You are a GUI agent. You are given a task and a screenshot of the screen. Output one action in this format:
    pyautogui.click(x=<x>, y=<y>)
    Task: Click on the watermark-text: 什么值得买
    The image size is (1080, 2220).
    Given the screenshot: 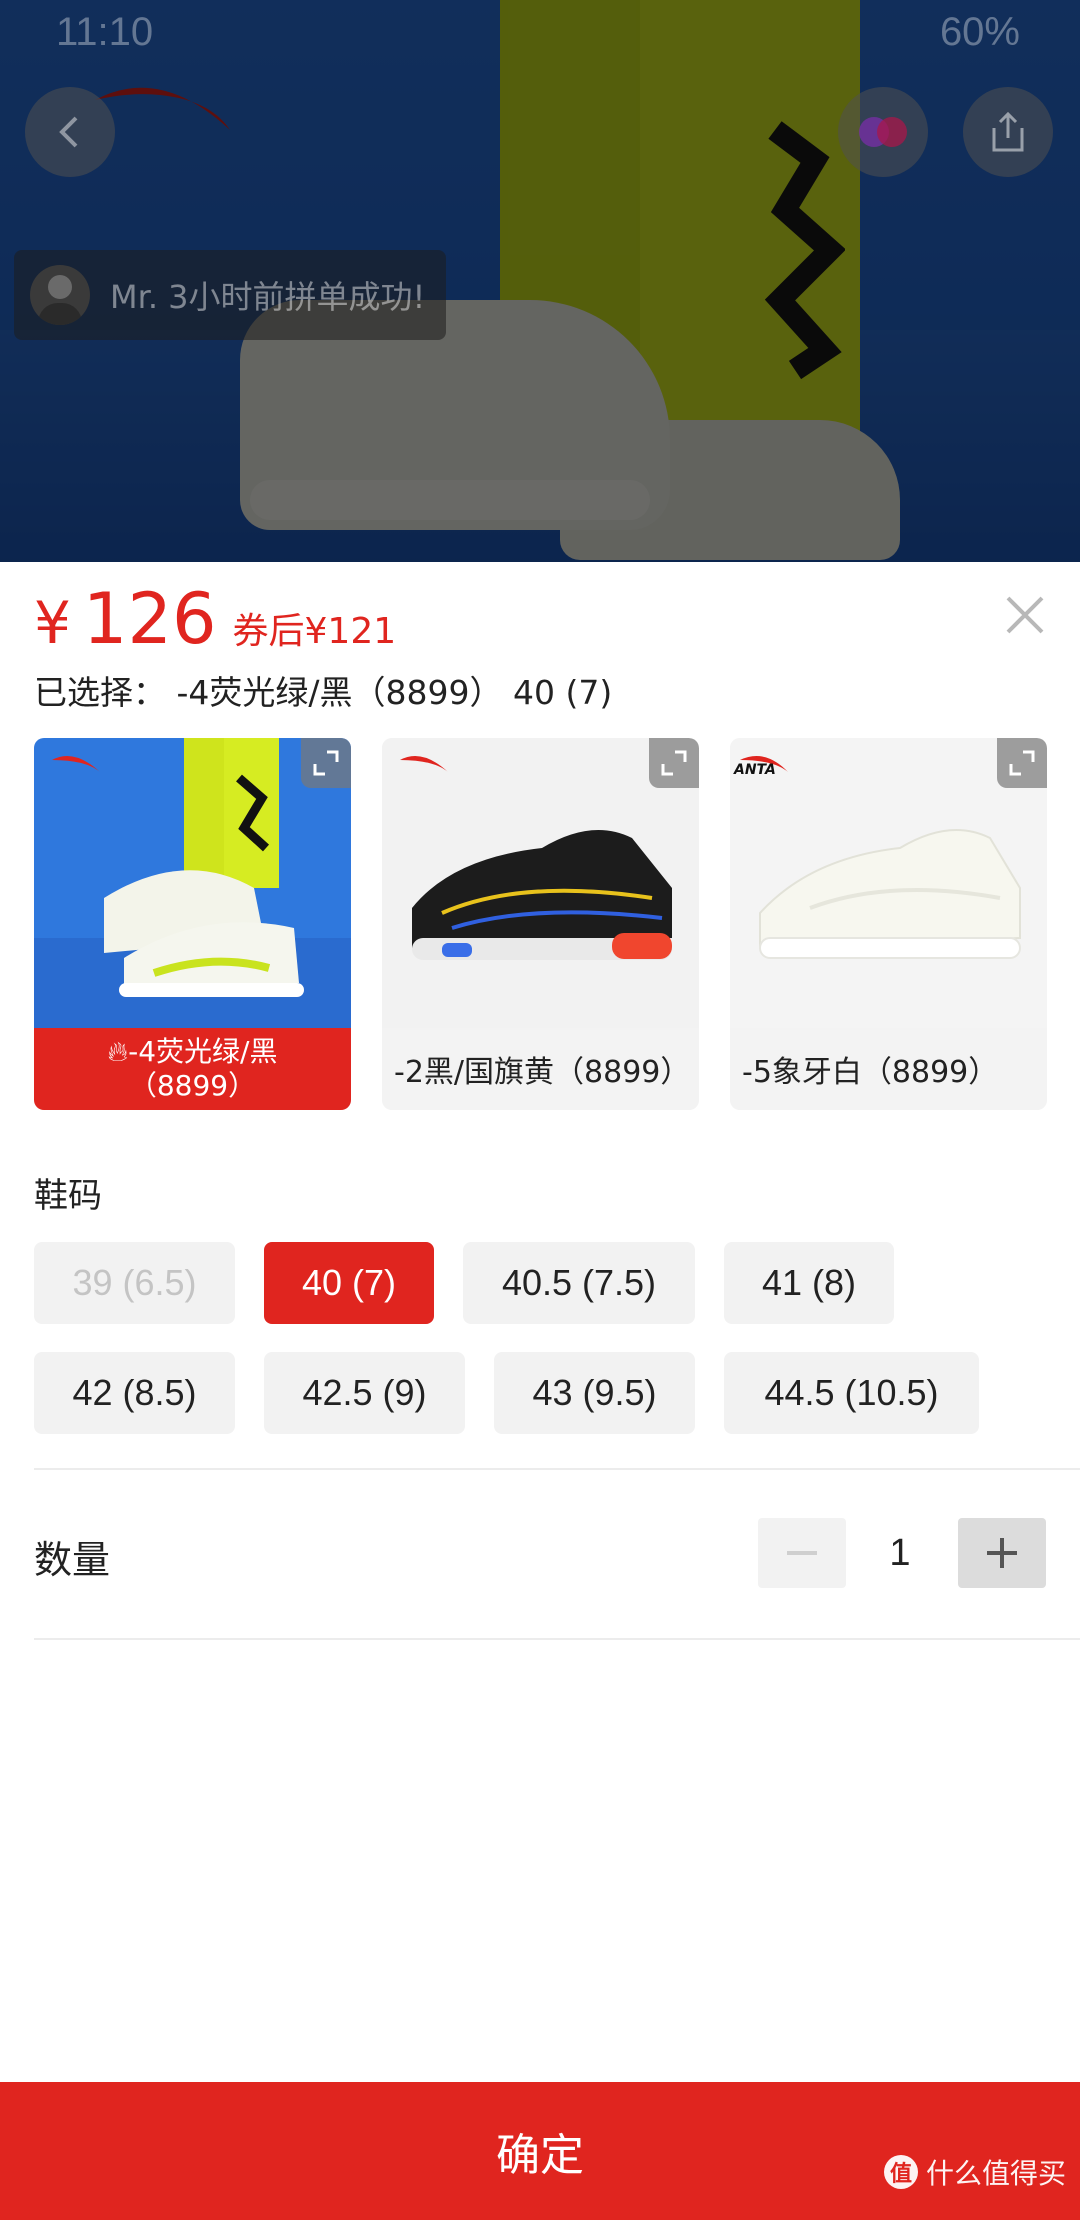 What is the action you would take?
    pyautogui.click(x=995, y=2173)
    